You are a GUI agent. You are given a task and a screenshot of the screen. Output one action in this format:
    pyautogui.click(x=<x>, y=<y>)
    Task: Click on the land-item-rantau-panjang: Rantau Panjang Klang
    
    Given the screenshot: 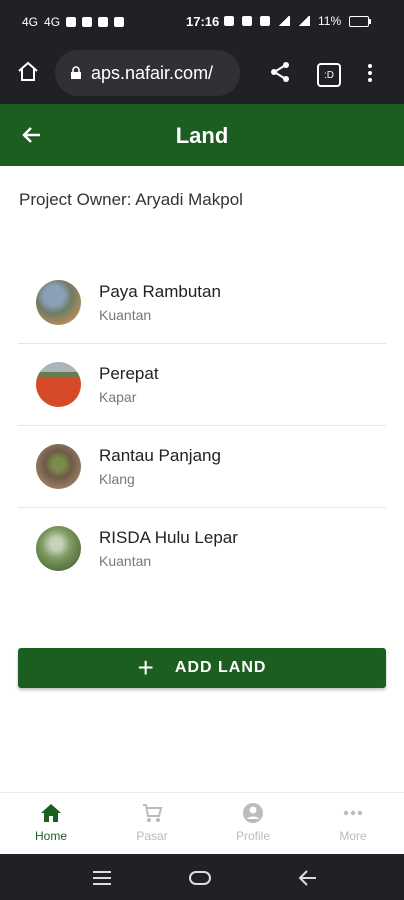 What is the action you would take?
    pyautogui.click(x=202, y=467)
    